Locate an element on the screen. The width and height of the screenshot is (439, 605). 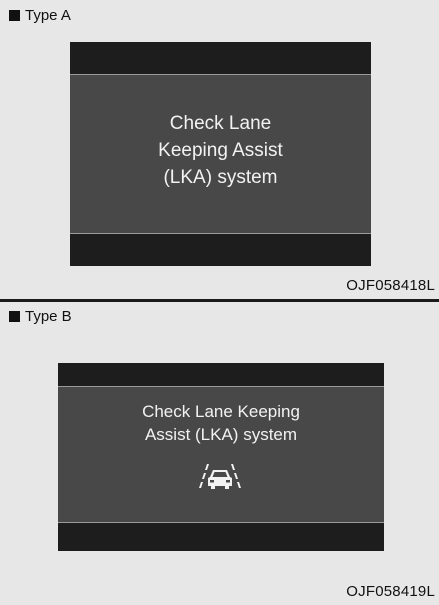
message-line: Check Lane is located at coordinates (220, 123).